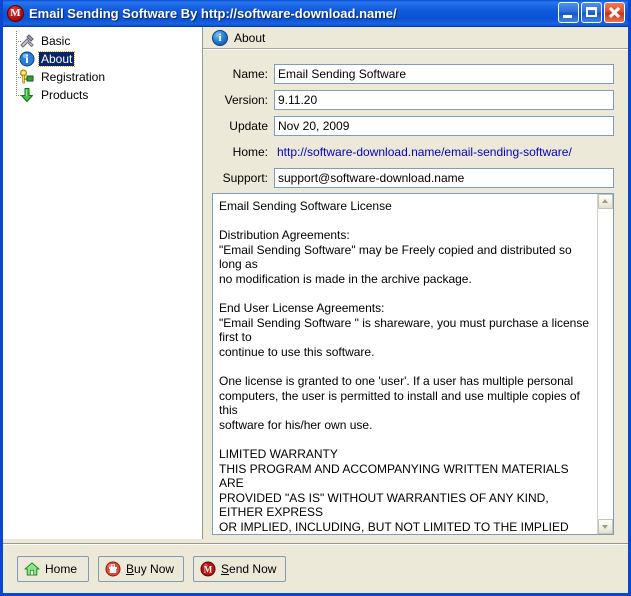 Image resolution: width=631 pixels, height=596 pixels. What do you see at coordinates (415, 38) in the screenshot?
I see `panel-header: i About` at bounding box center [415, 38].